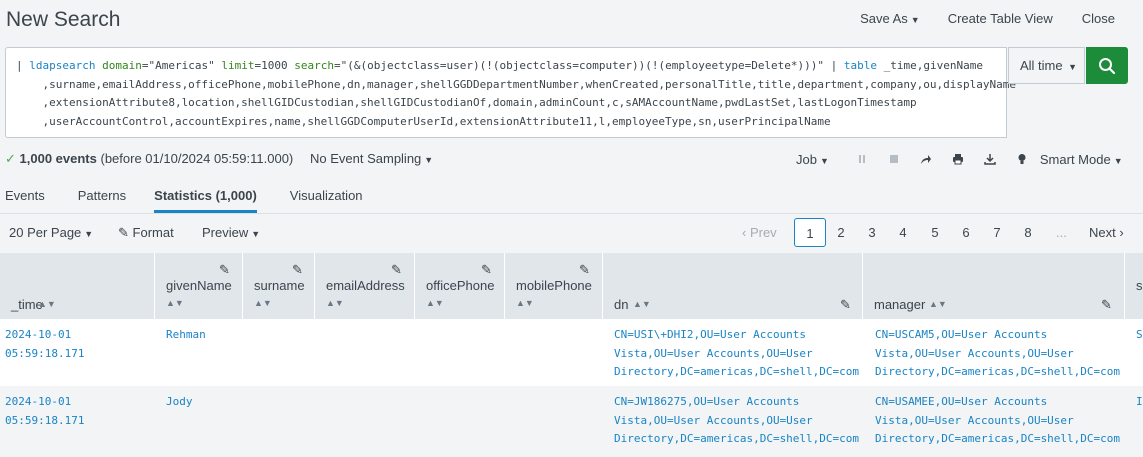  What do you see at coordinates (186, 335) in the screenshot?
I see `cell-givenname: Rehman` at bounding box center [186, 335].